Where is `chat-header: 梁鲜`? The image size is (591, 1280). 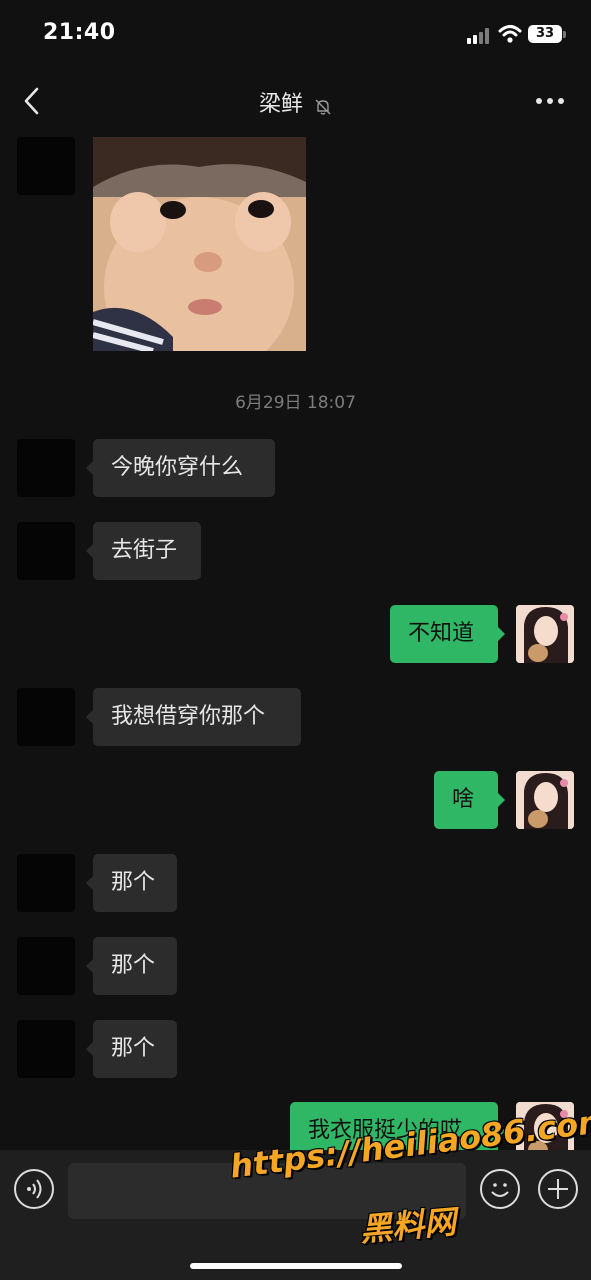
chat-header: 梁鲜 is located at coordinates (295, 101).